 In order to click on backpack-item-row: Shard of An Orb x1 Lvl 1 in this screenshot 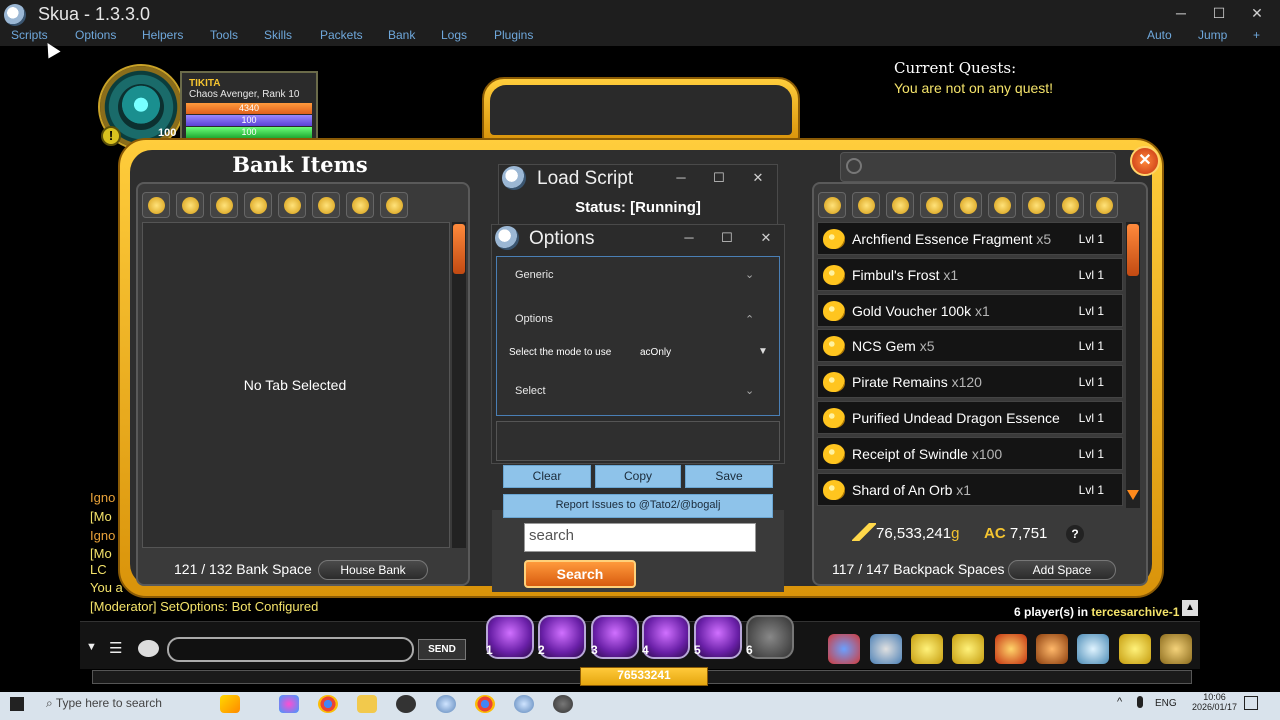, I will do `click(970, 489)`.